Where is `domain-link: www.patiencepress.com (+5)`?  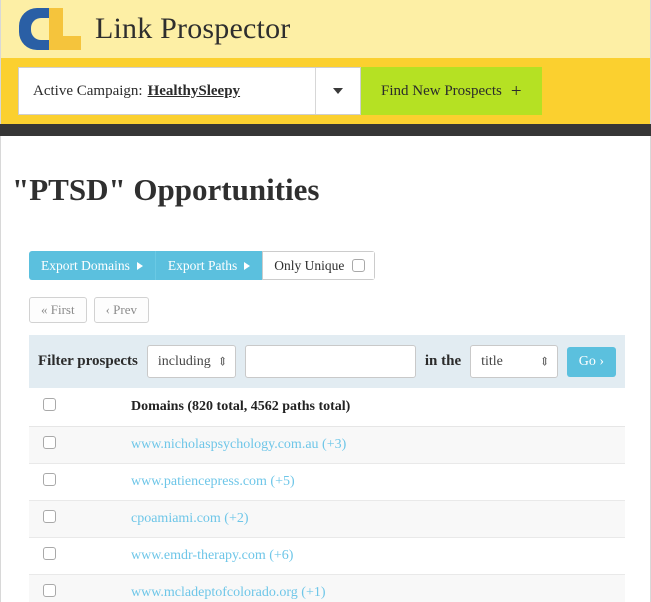 domain-link: www.patiencepress.com (+5) is located at coordinates (213, 481).